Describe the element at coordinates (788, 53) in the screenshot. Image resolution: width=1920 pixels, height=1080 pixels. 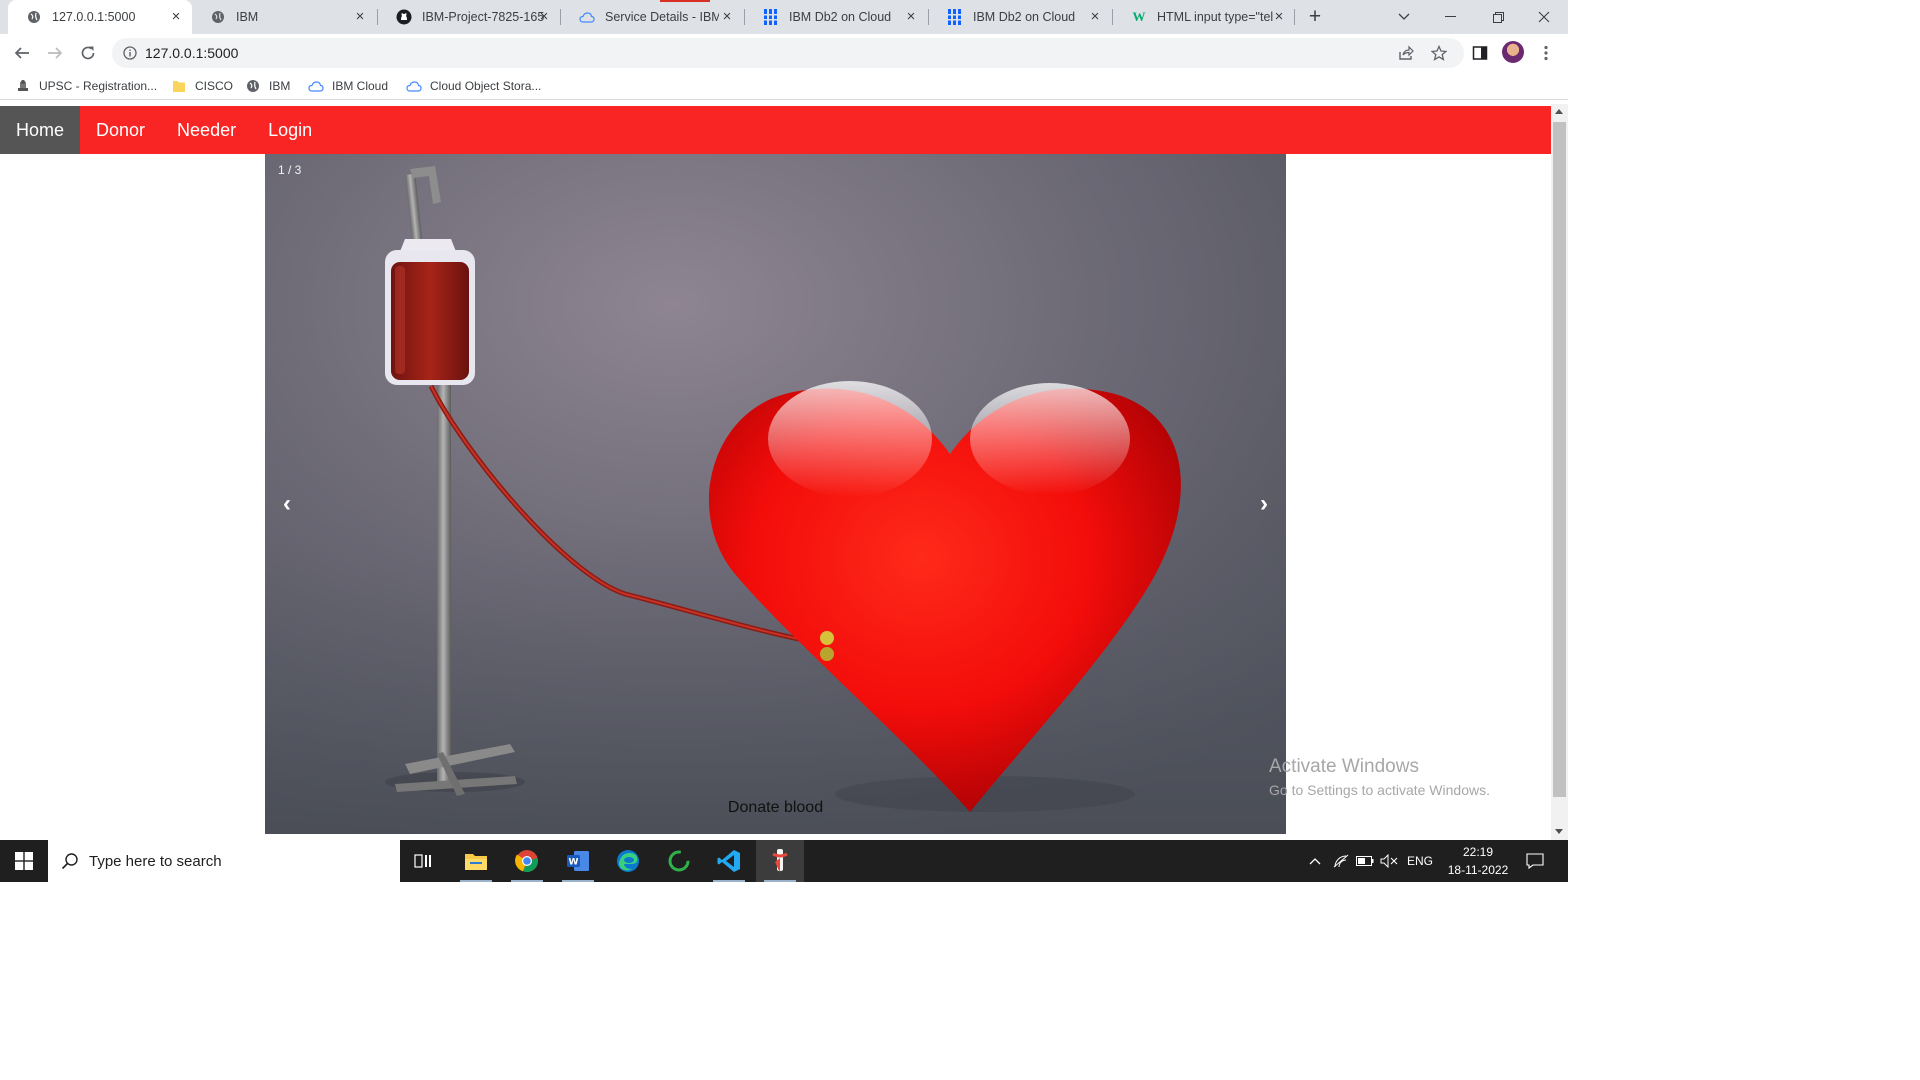
I see `address-bar: 127.0.0.1:5000` at that location.